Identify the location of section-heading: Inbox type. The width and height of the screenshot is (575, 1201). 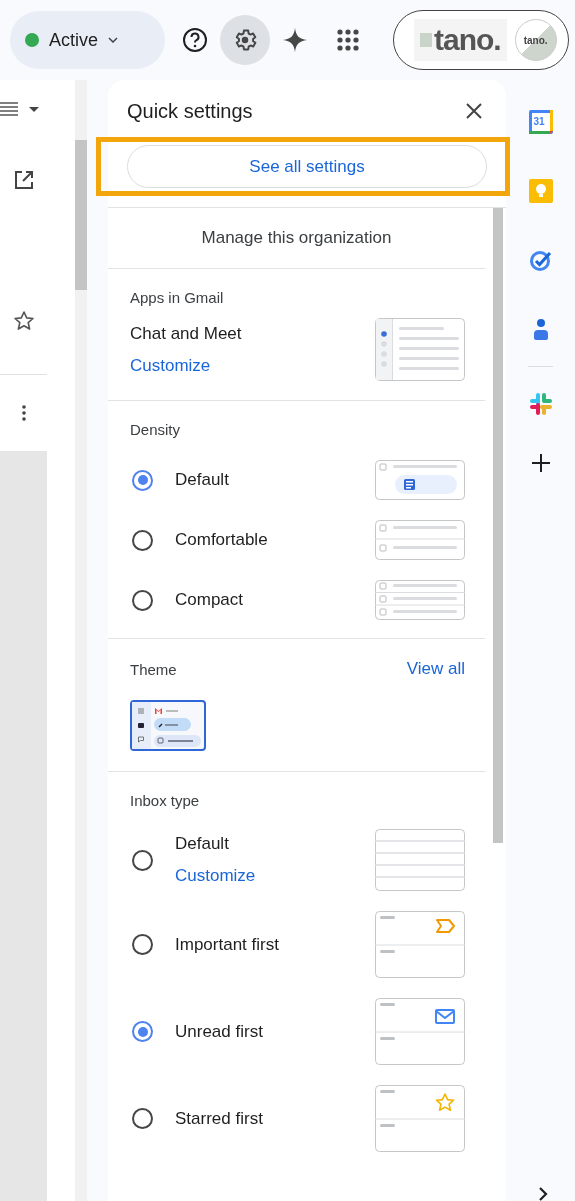
(165, 800).